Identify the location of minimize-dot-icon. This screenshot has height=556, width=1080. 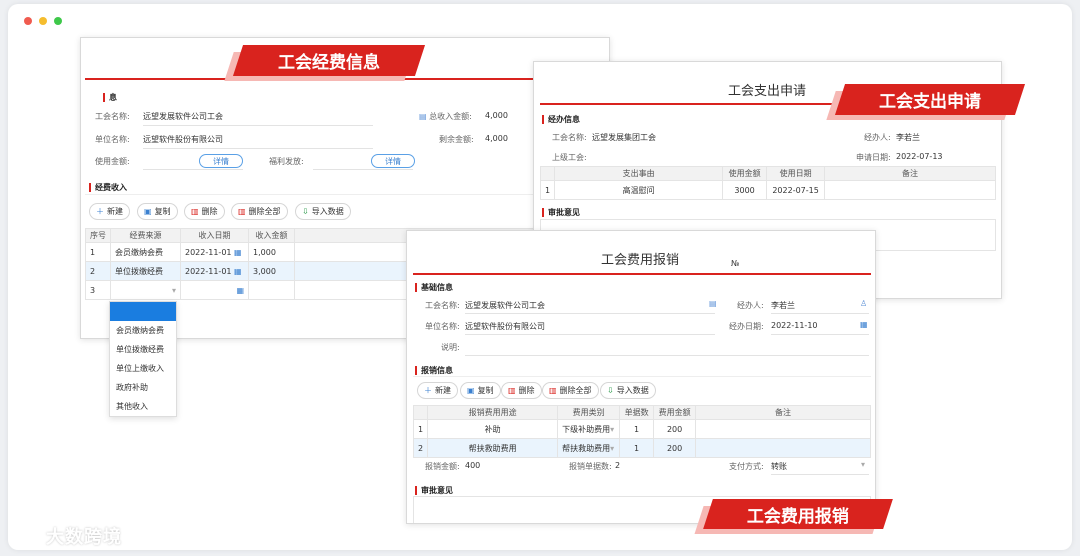
(43, 21).